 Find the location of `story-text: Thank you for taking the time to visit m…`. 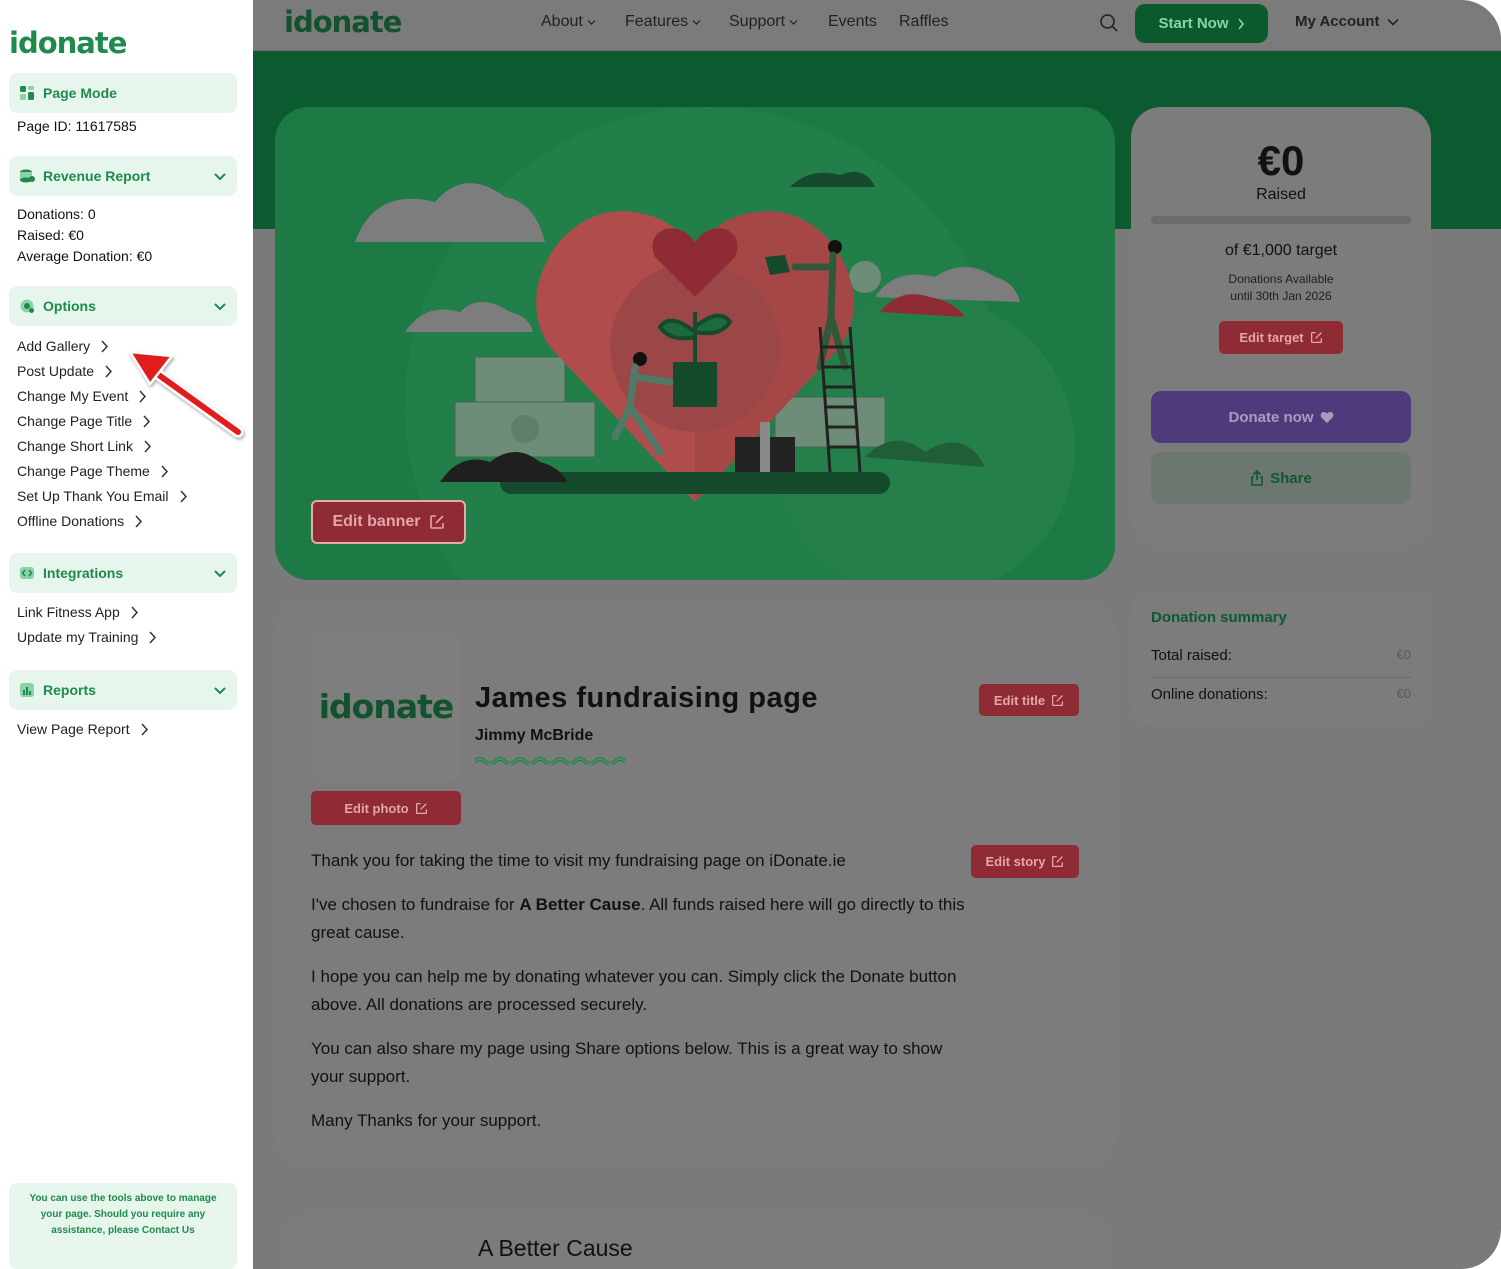

story-text: Thank you for taking the time to visit m… is located at coordinates (641, 999).